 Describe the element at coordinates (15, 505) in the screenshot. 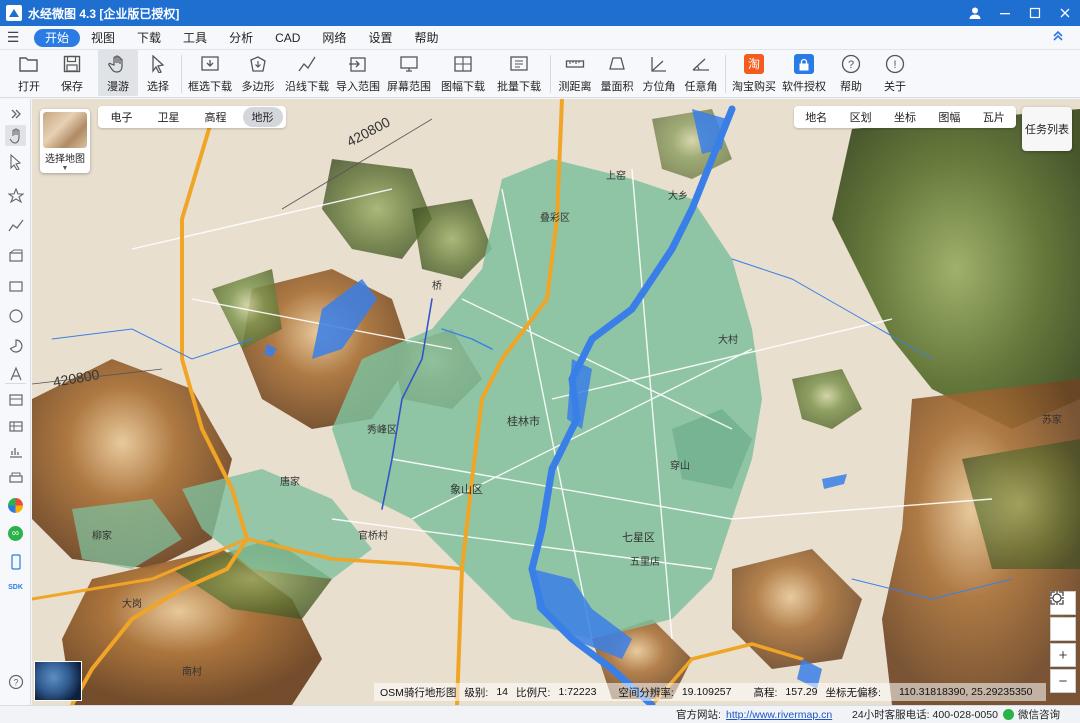

I see `globe-tool-icon` at that location.